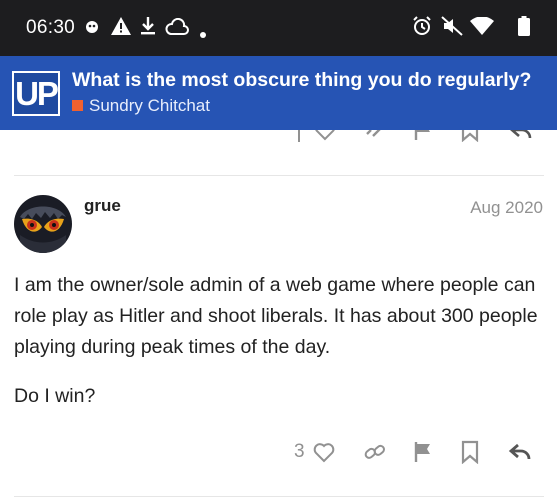 The image size is (557, 500). Describe the element at coordinates (55, 396) in the screenshot. I see `post-paragraph: Do I win?` at that location.